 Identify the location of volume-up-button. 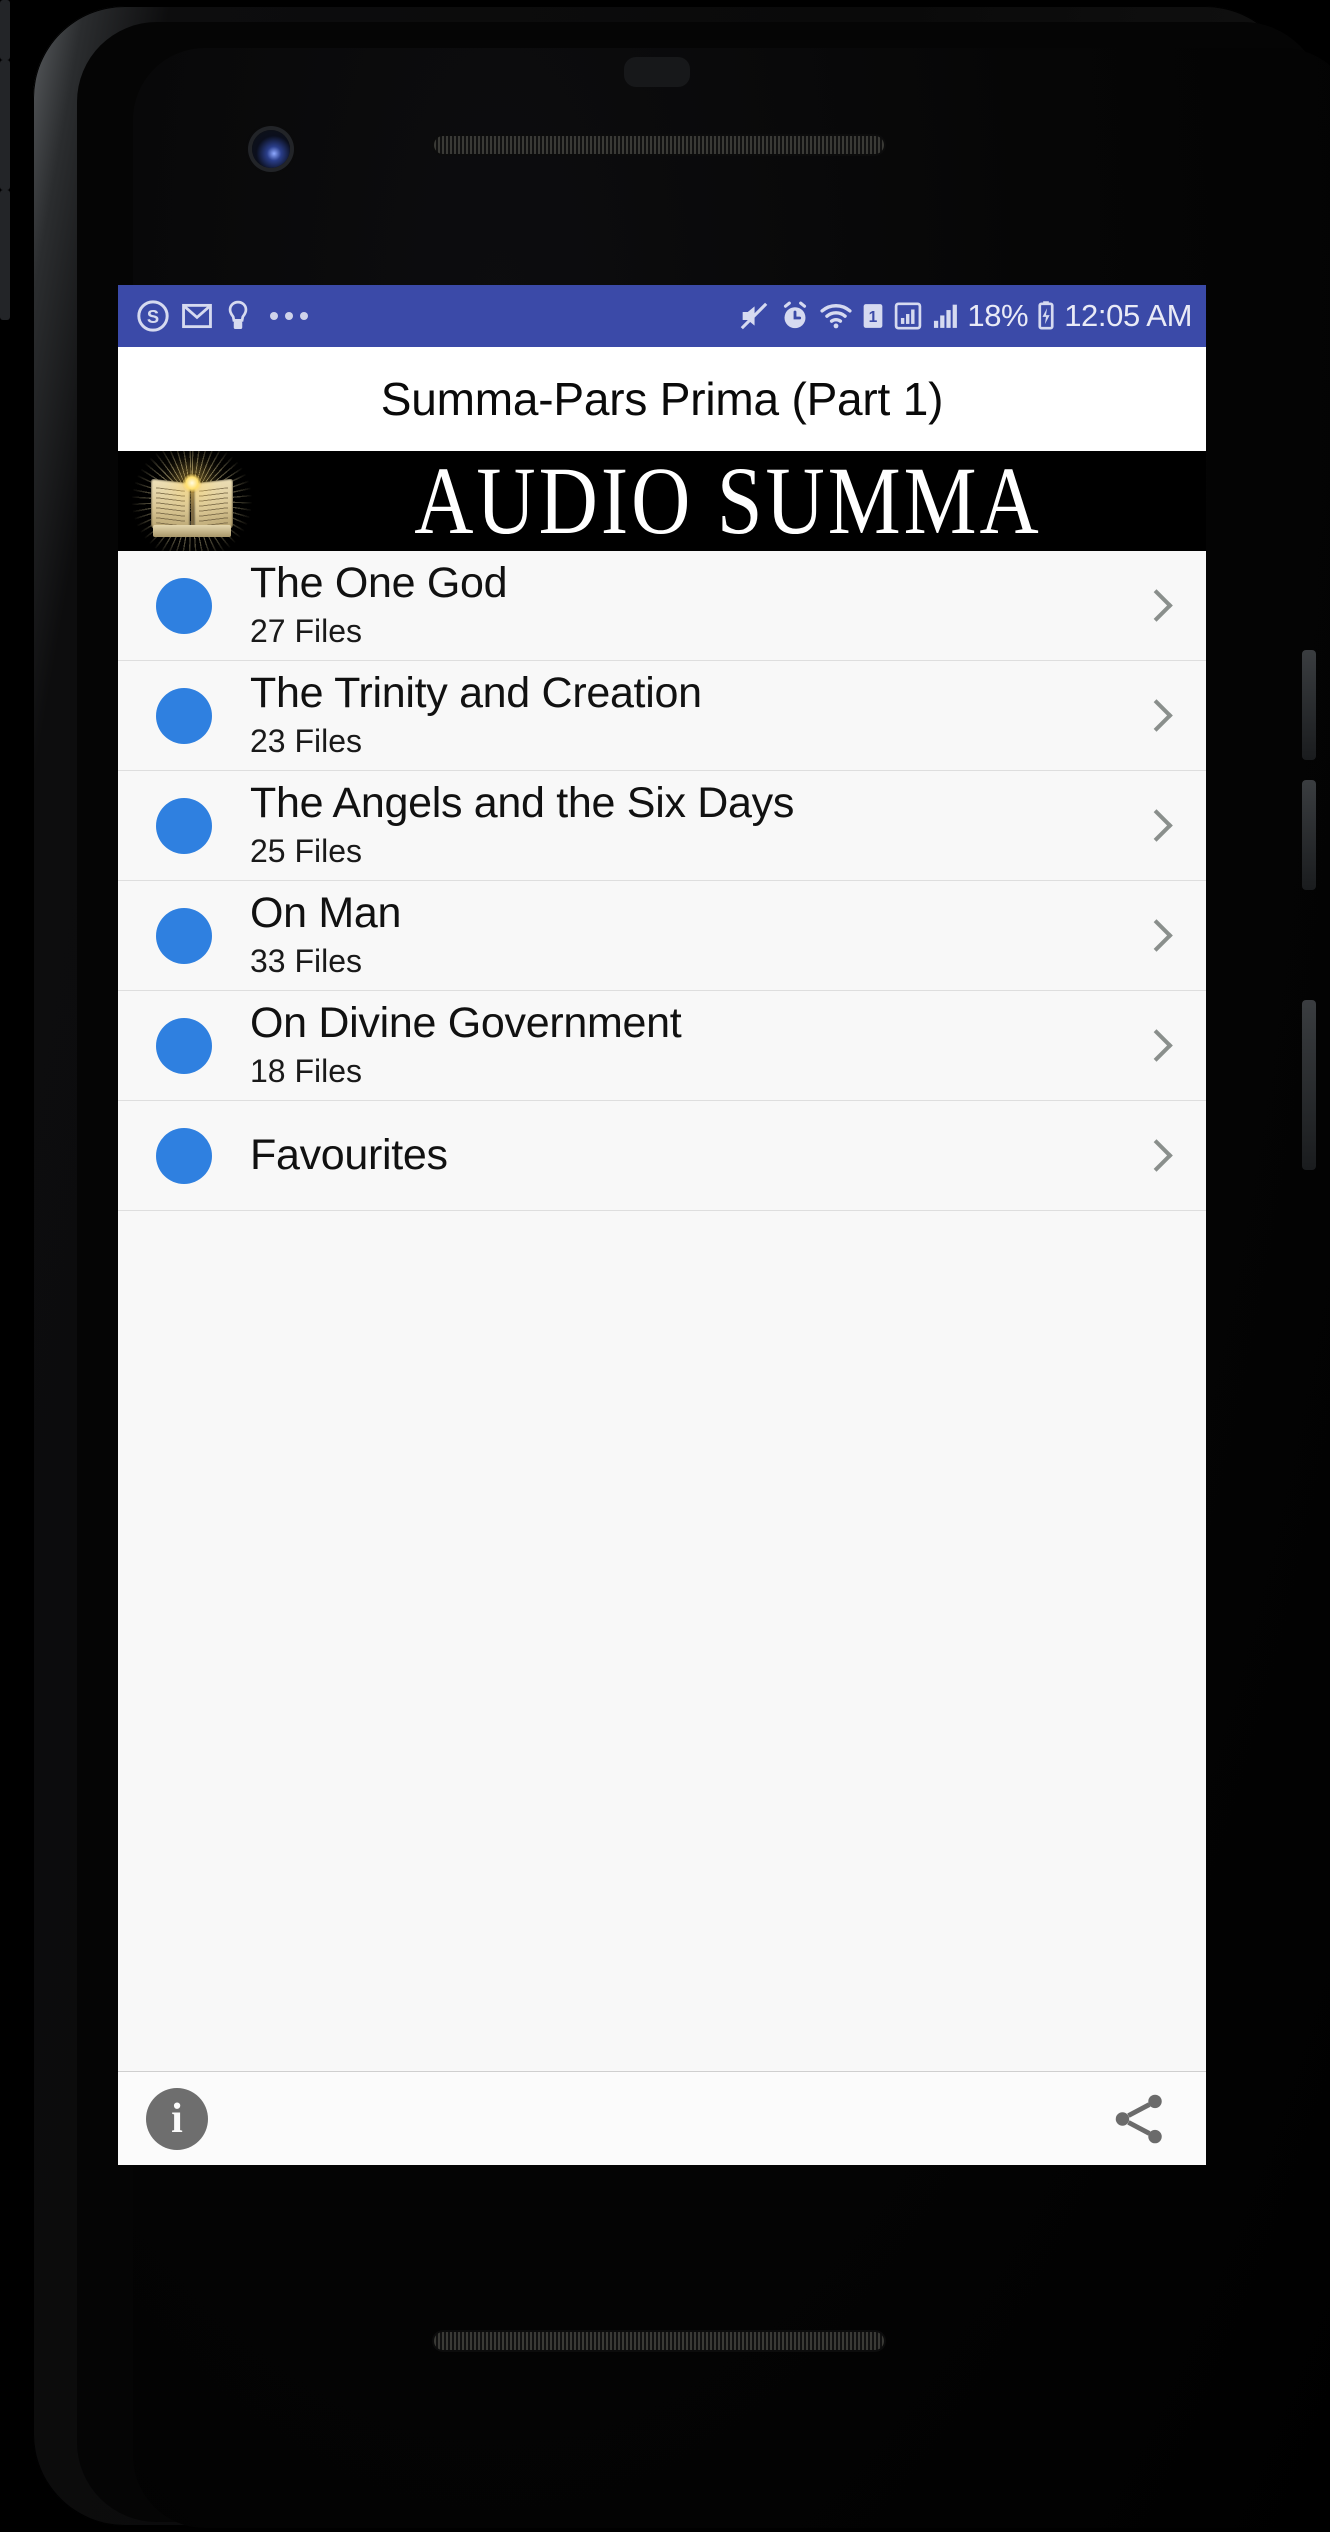
(1309, 705).